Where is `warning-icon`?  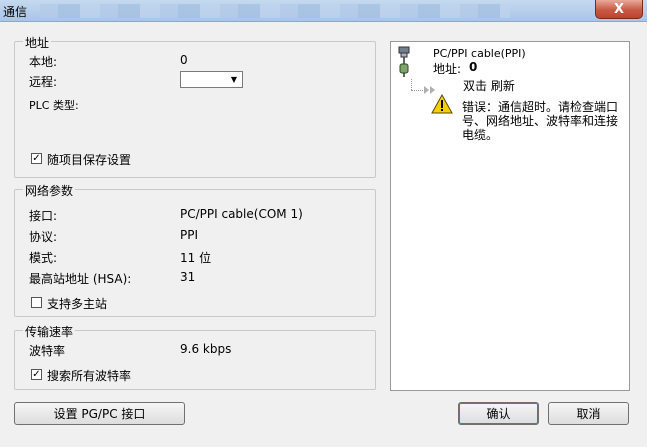 warning-icon is located at coordinates (442, 104).